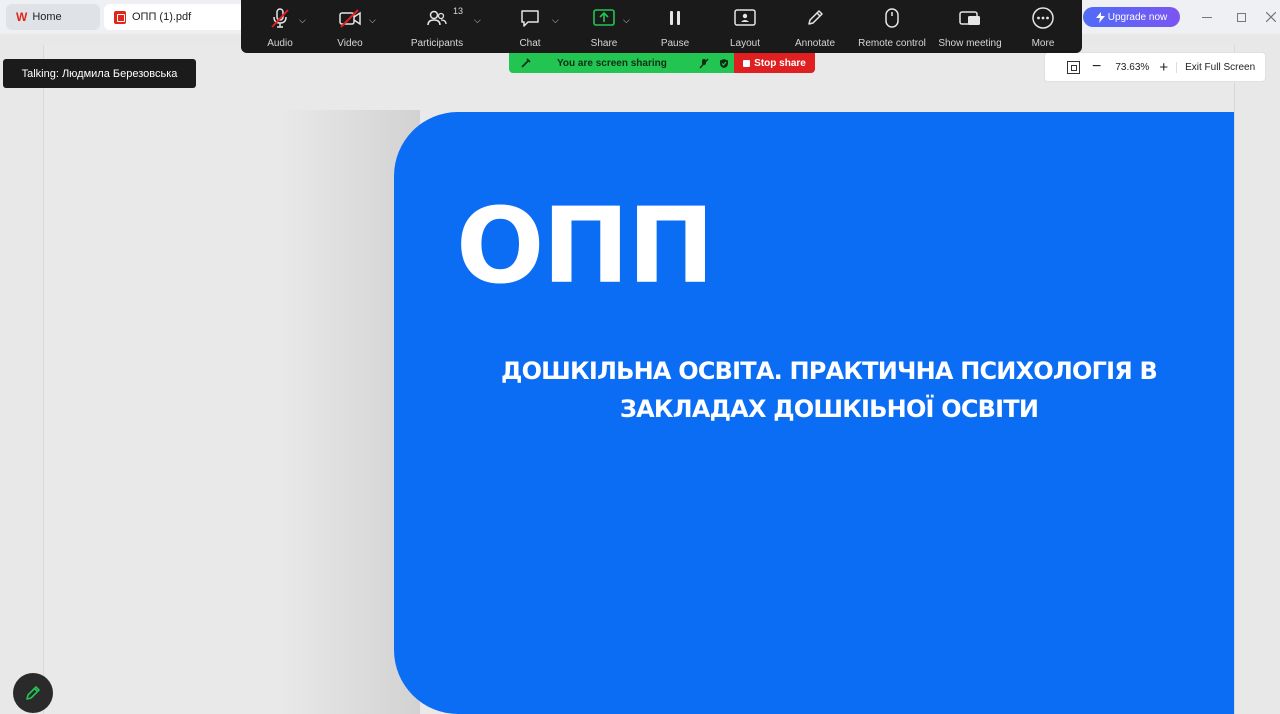 This screenshot has height=714, width=1280. I want to click on slide-title: ОПП, so click(585, 246).